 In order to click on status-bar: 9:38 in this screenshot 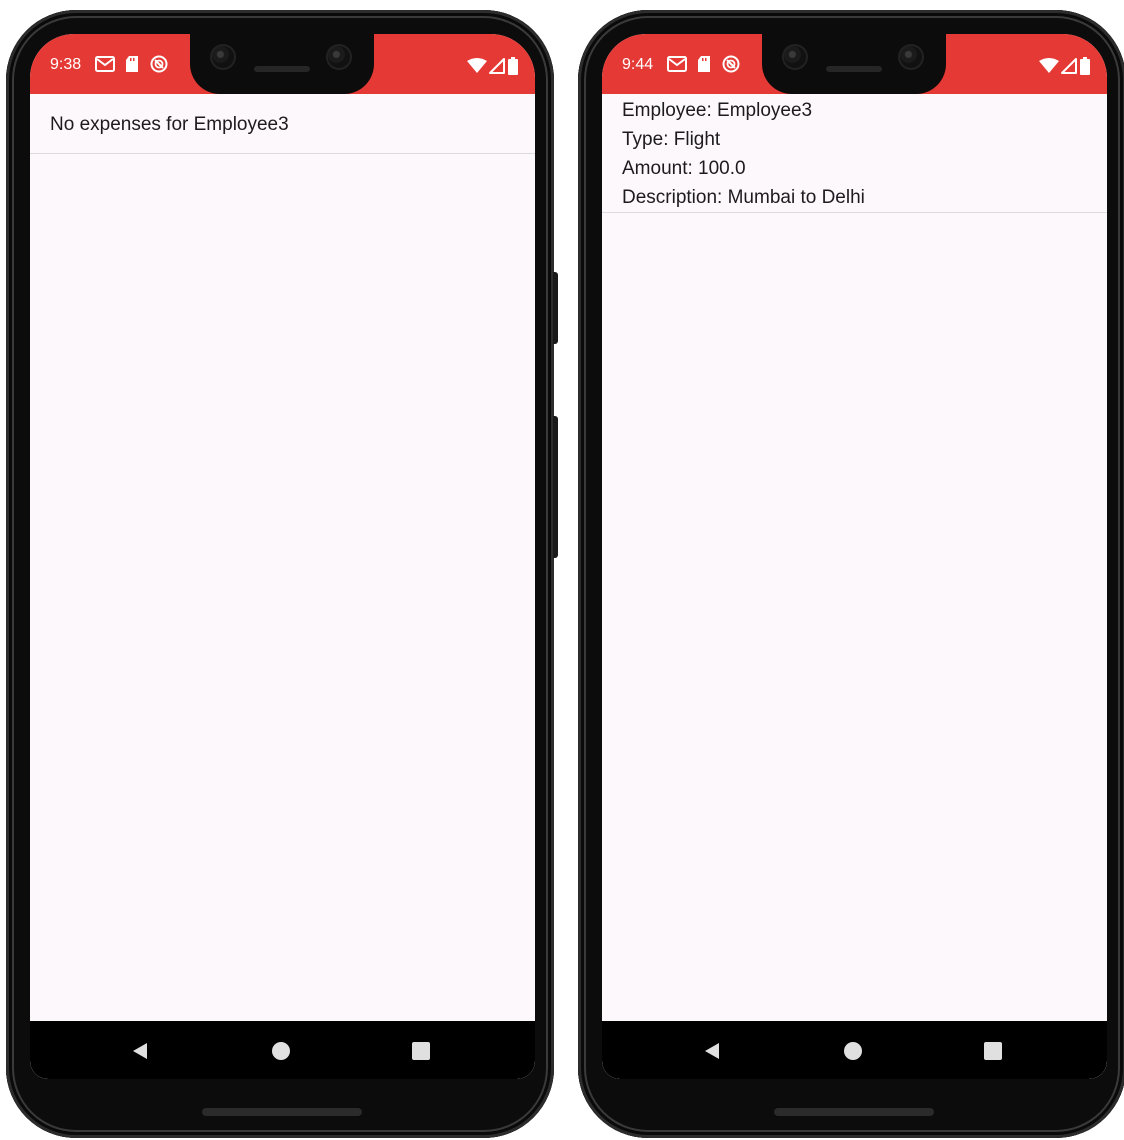, I will do `click(282, 64)`.